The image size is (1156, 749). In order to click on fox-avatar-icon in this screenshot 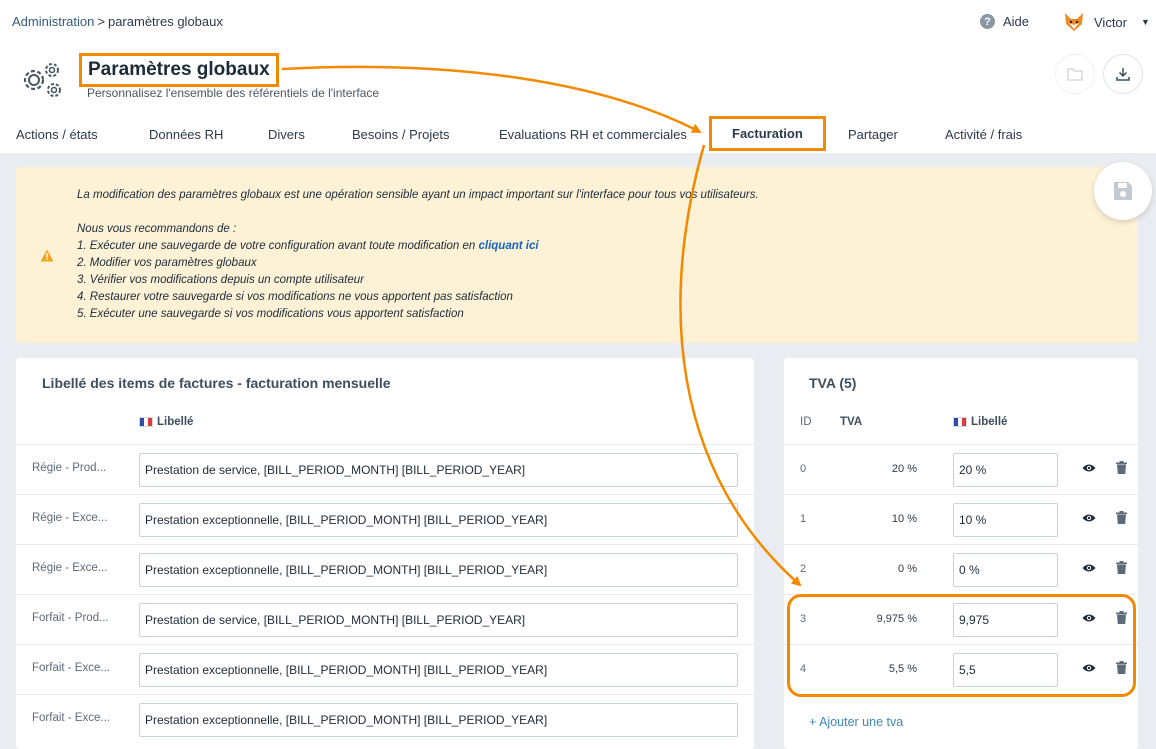, I will do `click(1074, 22)`.